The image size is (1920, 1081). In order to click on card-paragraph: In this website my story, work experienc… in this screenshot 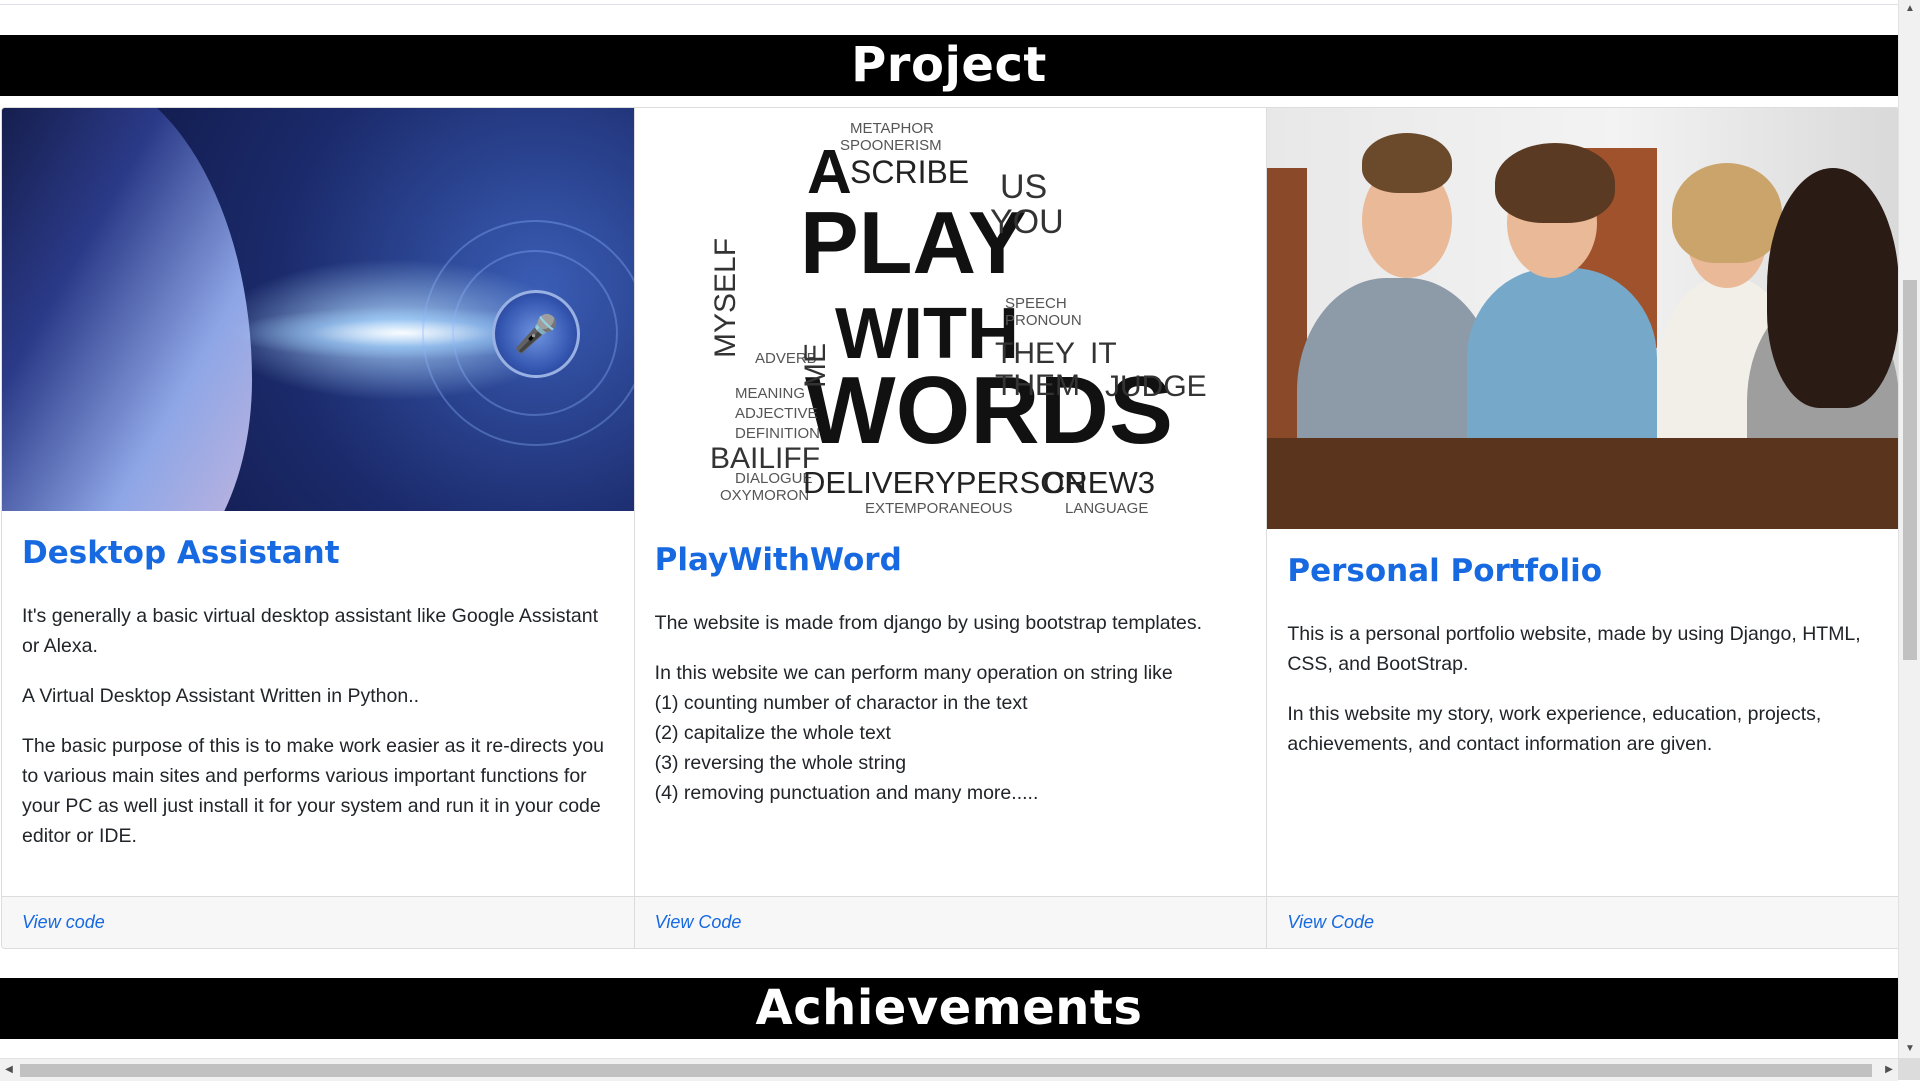, I will do `click(1554, 729)`.